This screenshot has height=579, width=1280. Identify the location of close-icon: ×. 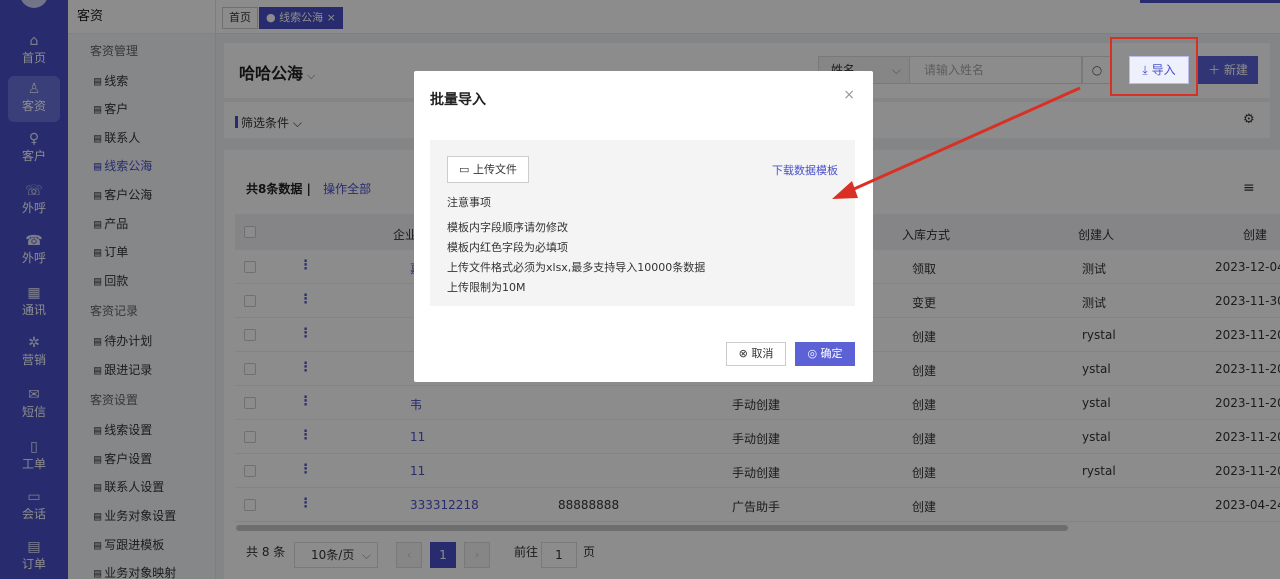
(849, 95).